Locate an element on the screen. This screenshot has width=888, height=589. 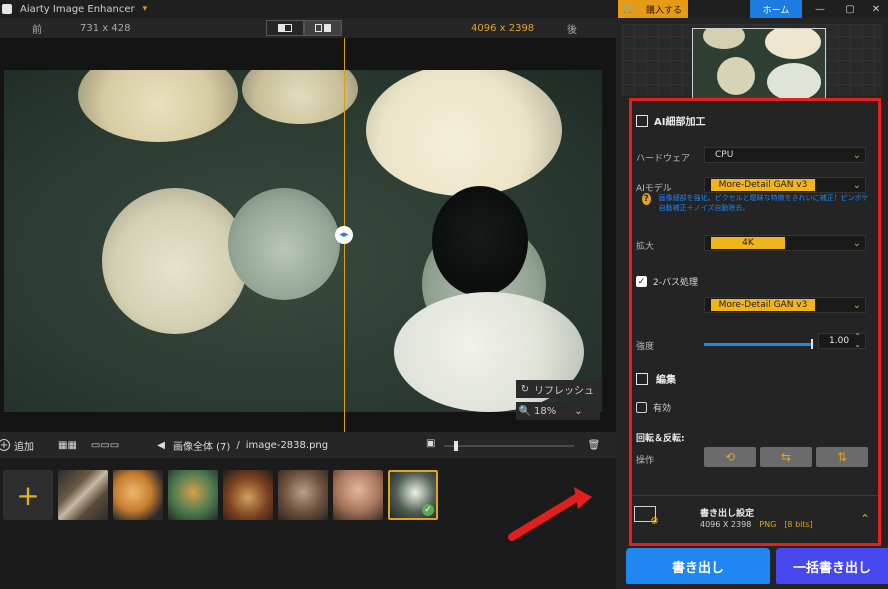
ai-model-dropdown: More-Detail GAN v3 ⌄ is located at coordinates (785, 185).